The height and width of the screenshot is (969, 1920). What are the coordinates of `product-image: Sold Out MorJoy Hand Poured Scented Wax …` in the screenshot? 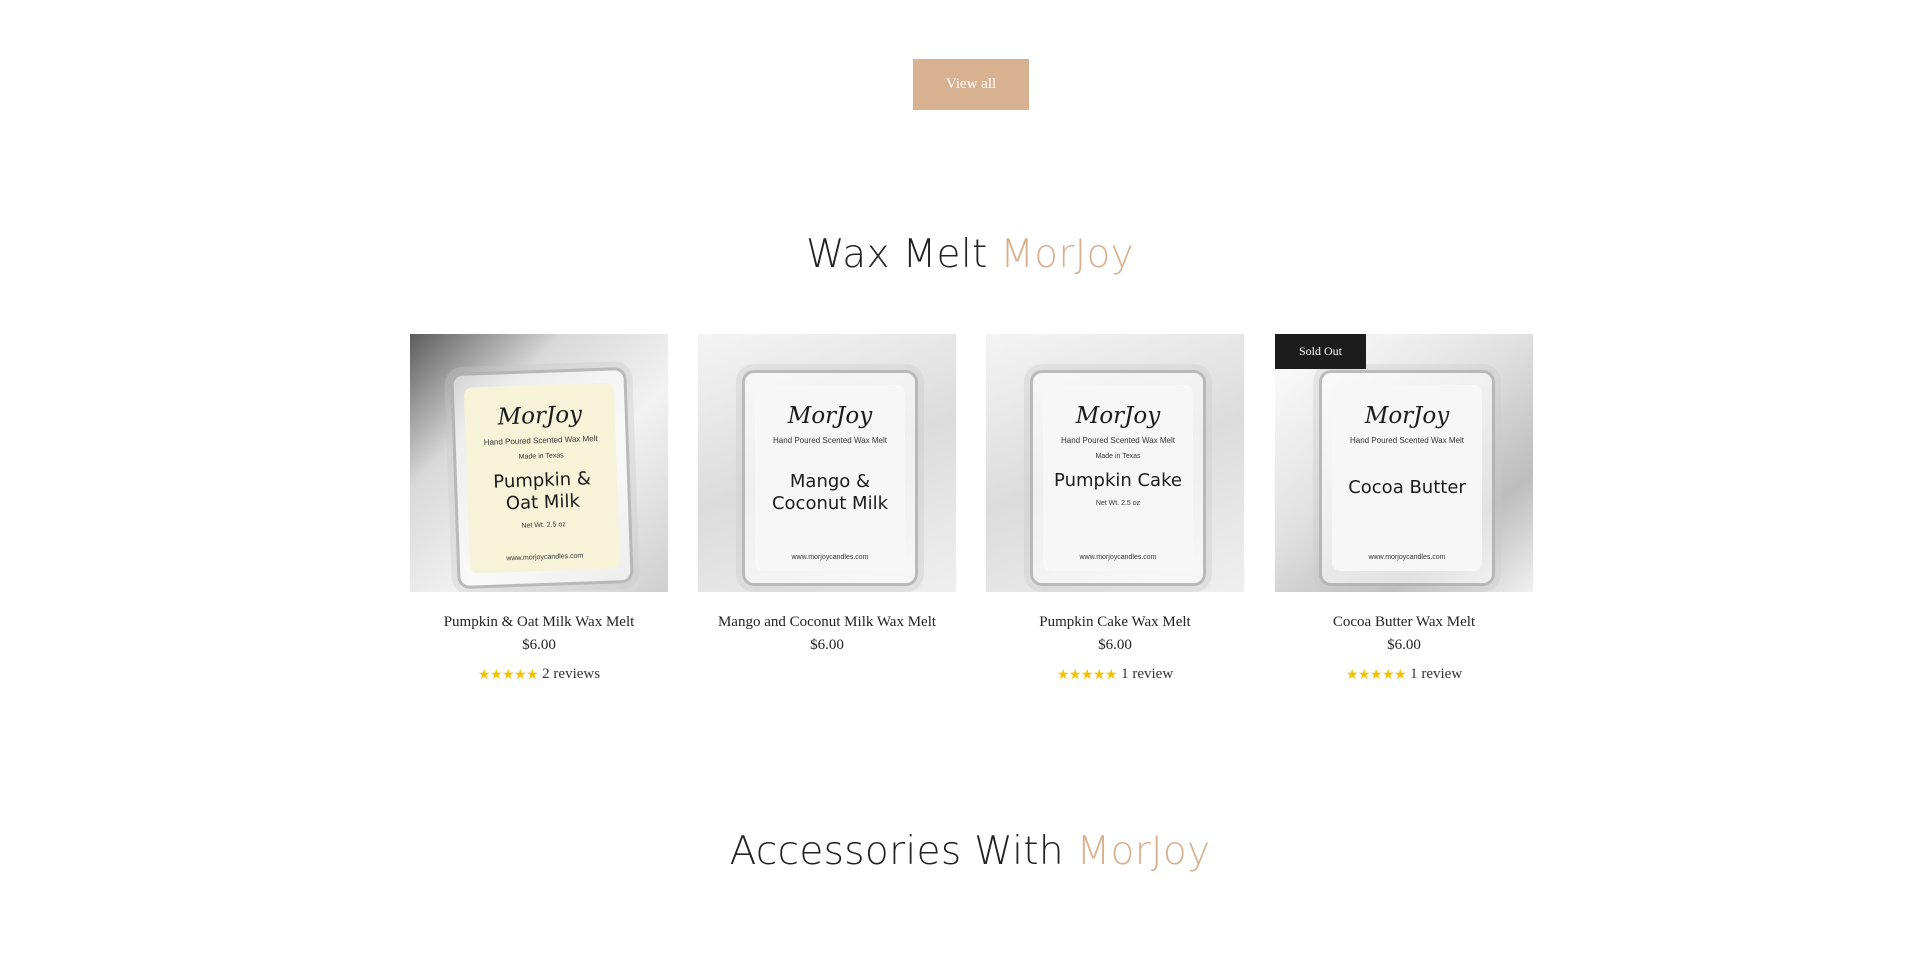 It's located at (1404, 463).